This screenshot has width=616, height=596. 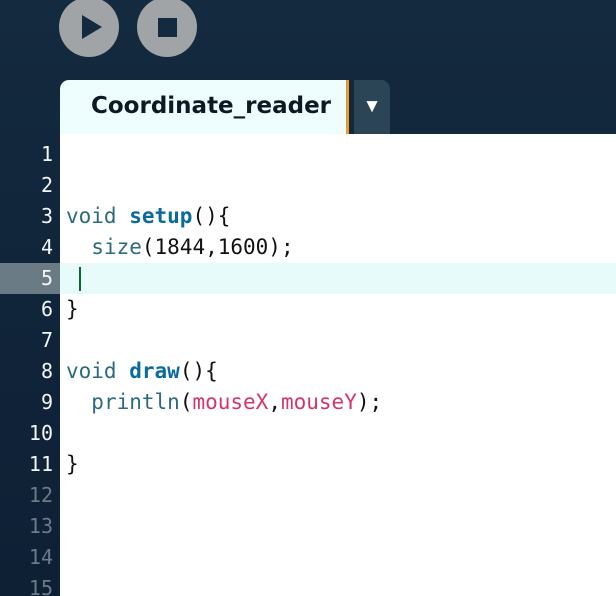 What do you see at coordinates (186, 402) in the screenshot?
I see `code-token: (` at bounding box center [186, 402].